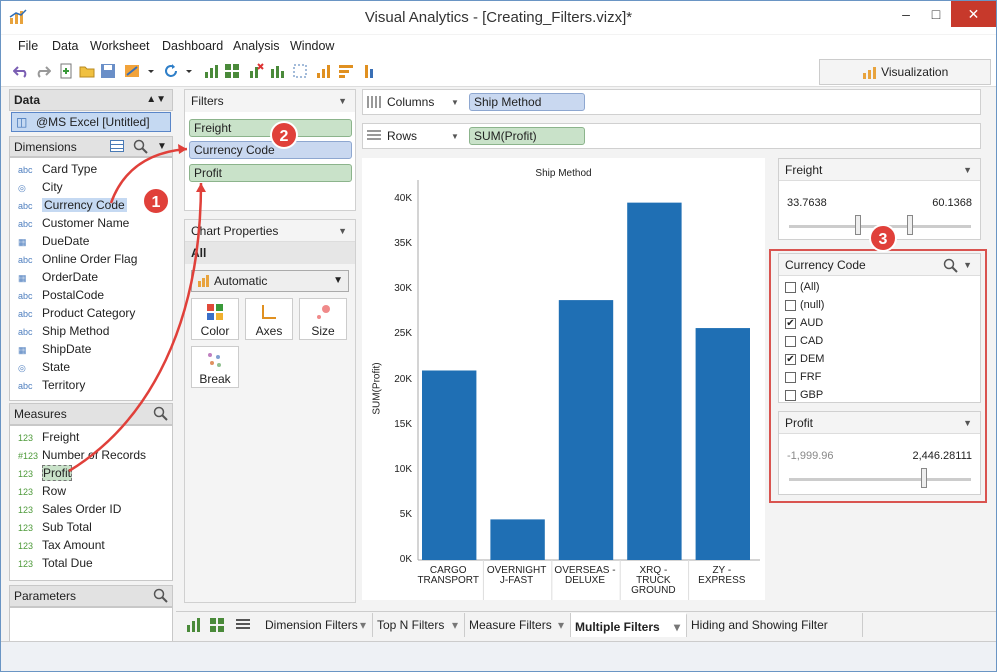 The height and width of the screenshot is (672, 997). I want to click on measure-field-number-of-records: #123 Number of Records, so click(82, 455).